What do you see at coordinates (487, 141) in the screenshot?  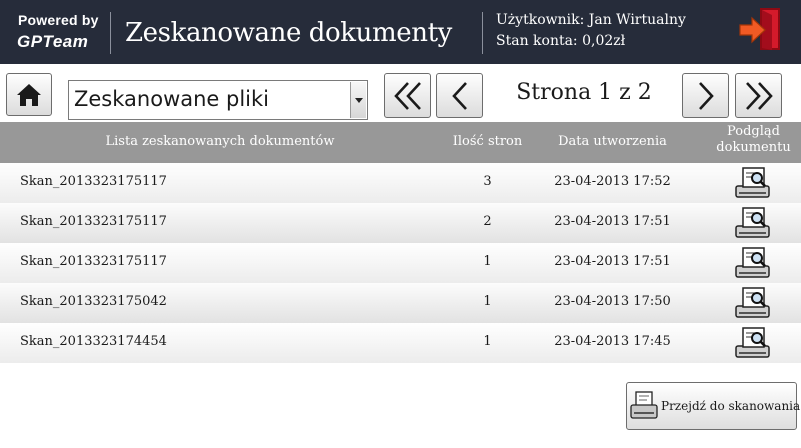 I see `column-header-pages: Ilość stron` at bounding box center [487, 141].